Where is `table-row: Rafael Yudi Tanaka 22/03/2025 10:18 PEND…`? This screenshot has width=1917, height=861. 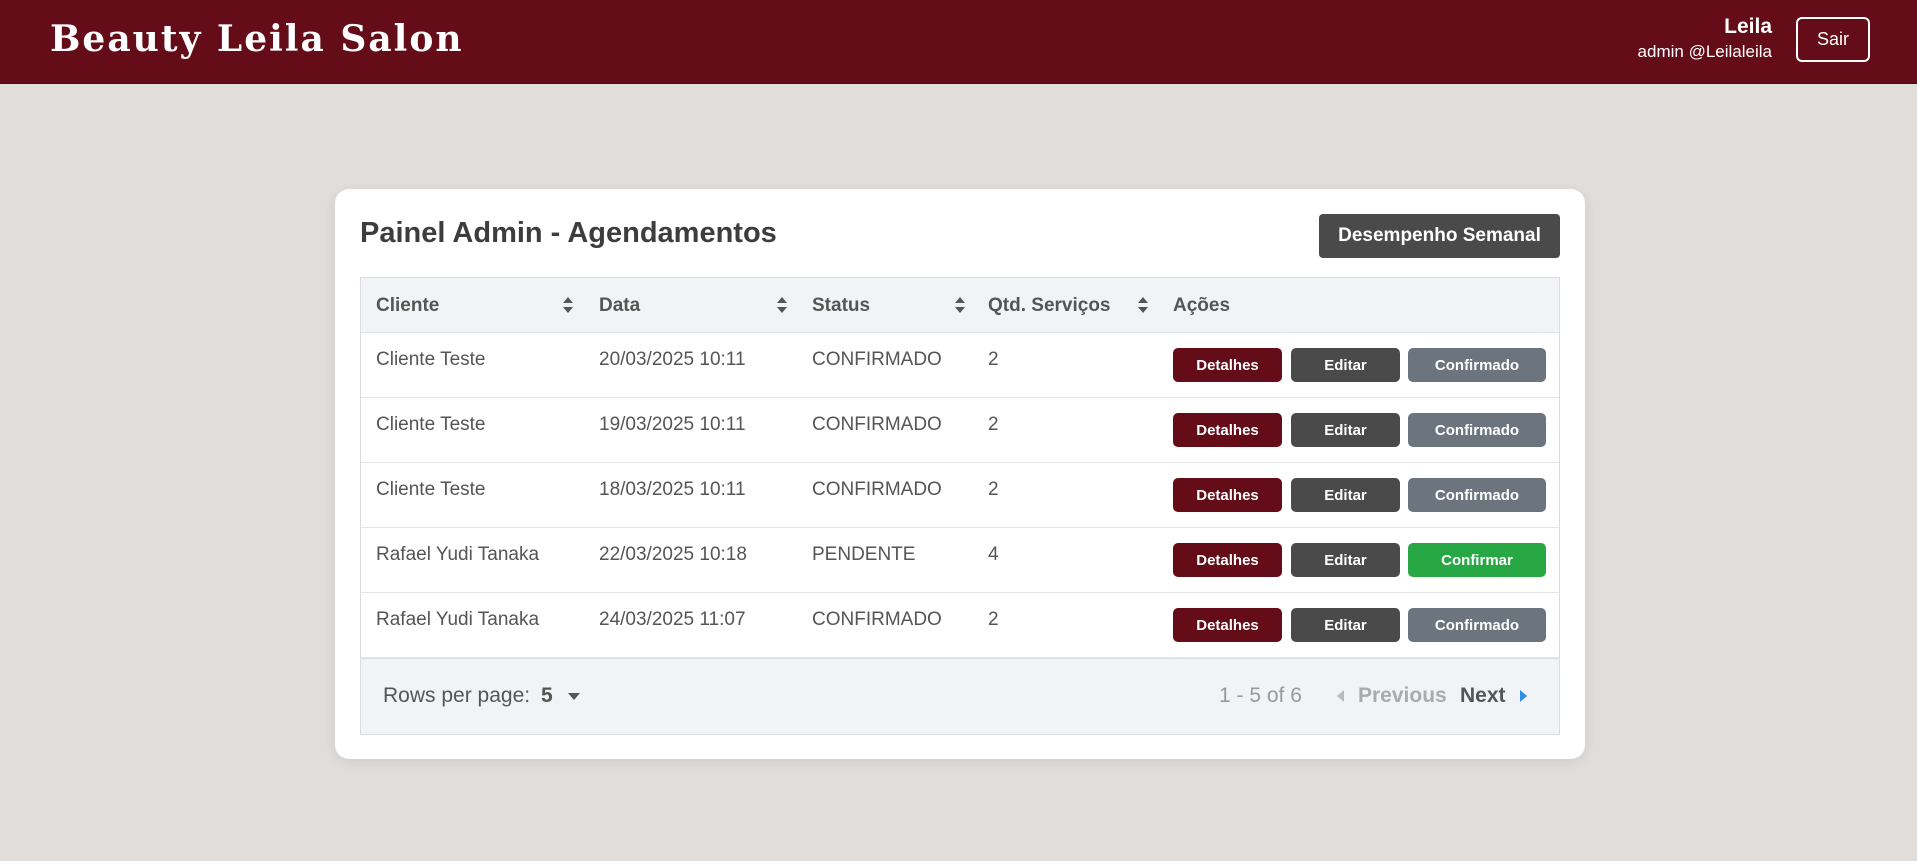
table-row: Rafael Yudi Tanaka 22/03/2025 10:18 PEND… is located at coordinates (960, 560).